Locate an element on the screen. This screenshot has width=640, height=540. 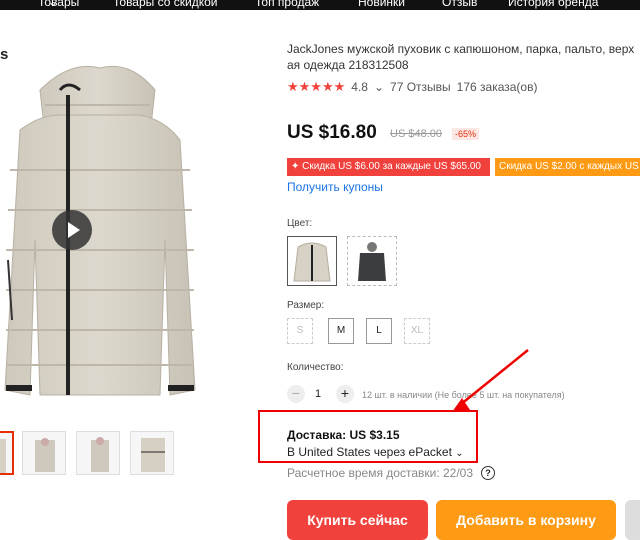
rating-row: ★★★★★ 4.8 ⌄ 77 Отзывы 176 заказа(ов) is located at coordinates (412, 87).